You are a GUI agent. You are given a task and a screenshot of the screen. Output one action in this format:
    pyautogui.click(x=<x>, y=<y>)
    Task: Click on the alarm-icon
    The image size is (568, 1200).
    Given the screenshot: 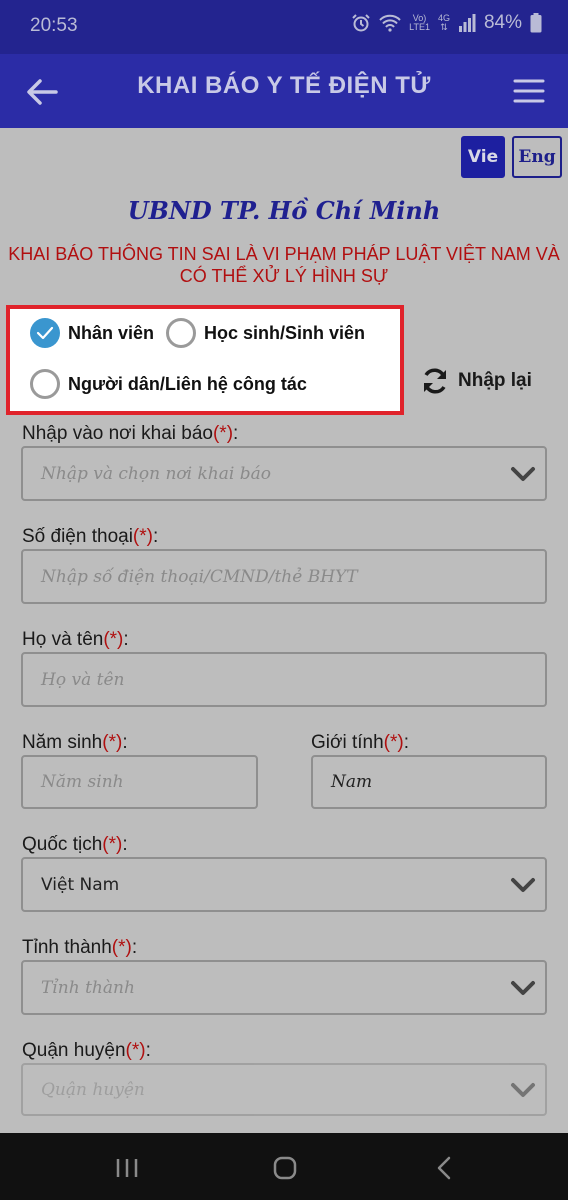 What is the action you would take?
    pyautogui.click(x=361, y=23)
    